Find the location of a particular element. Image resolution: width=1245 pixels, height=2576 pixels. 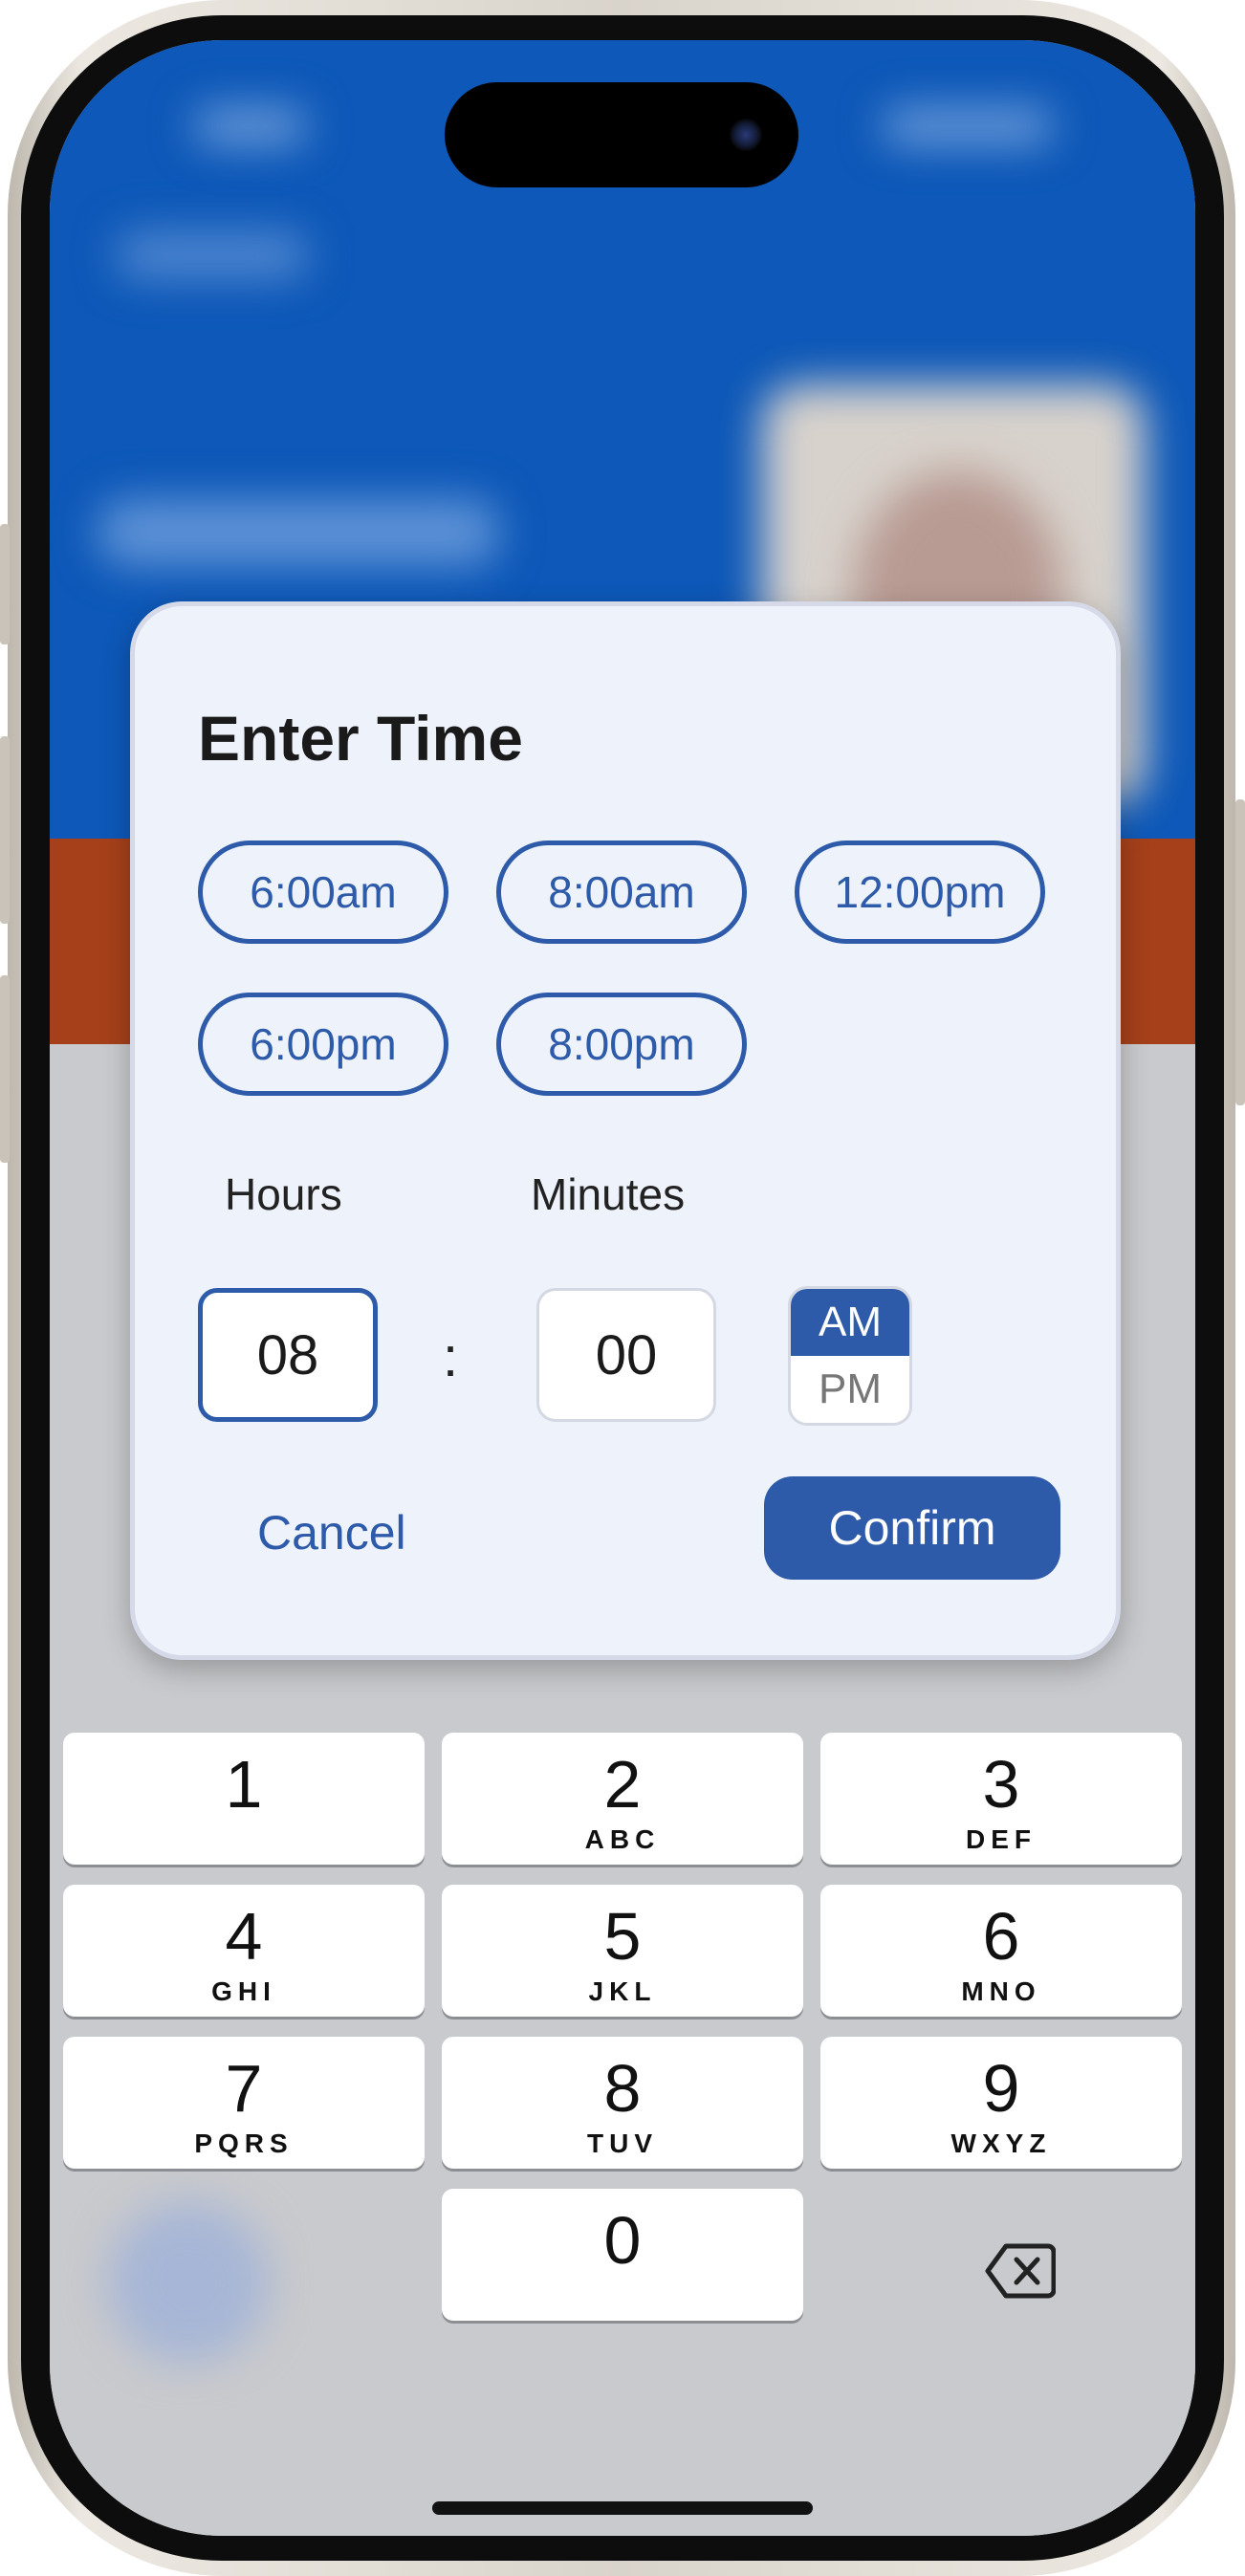

key-4: 4 GHI is located at coordinates (244, 1951).